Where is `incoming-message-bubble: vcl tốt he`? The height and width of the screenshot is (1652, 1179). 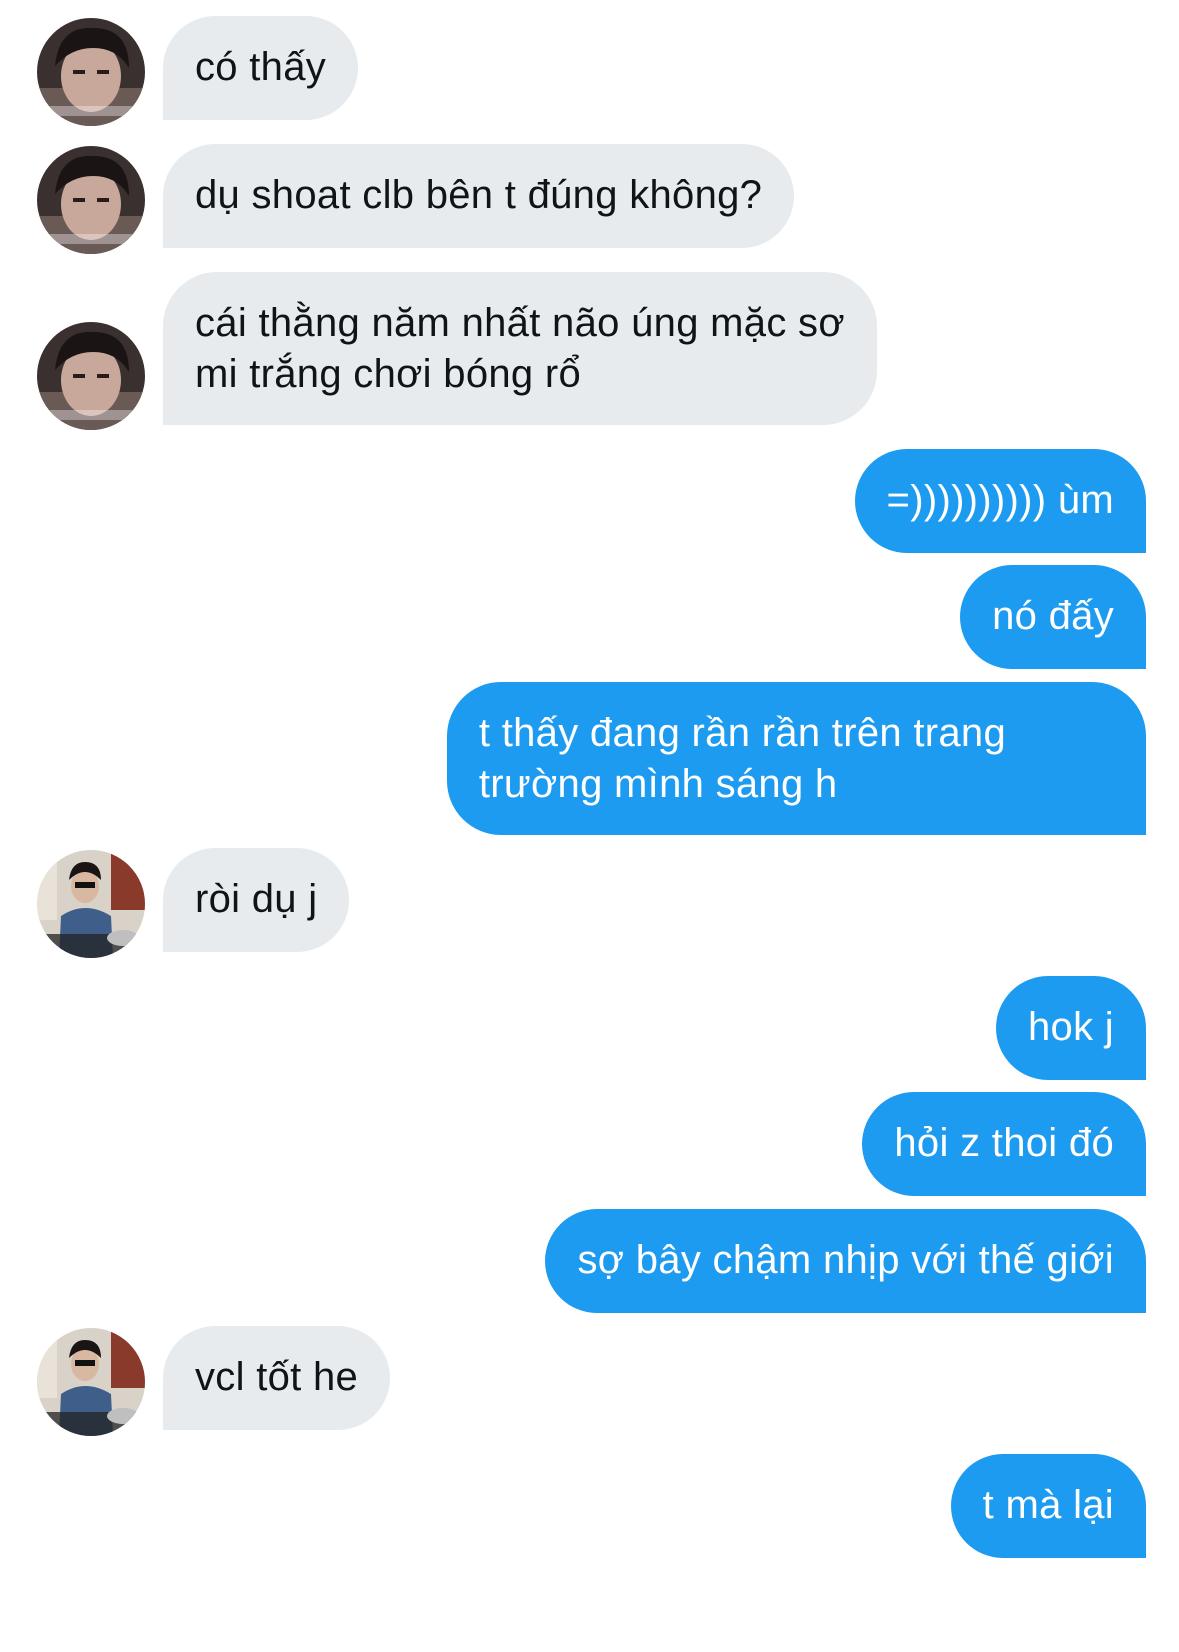 incoming-message-bubble: vcl tốt he is located at coordinates (277, 1378).